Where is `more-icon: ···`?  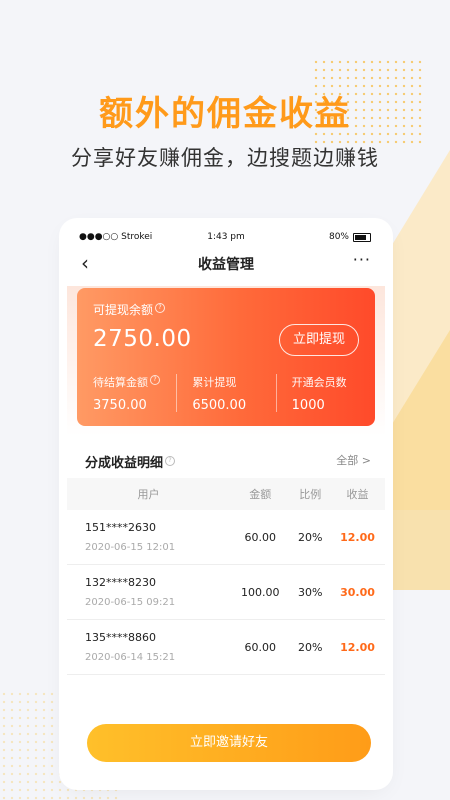 more-icon: ··· is located at coordinates (362, 259).